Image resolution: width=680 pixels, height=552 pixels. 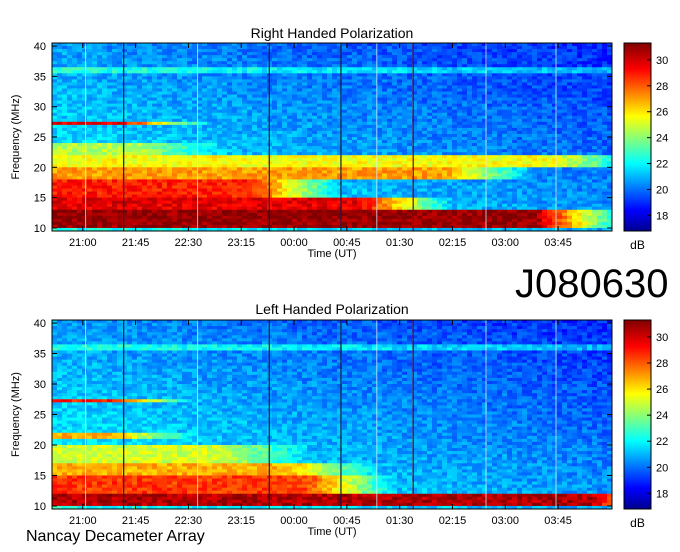 What do you see at coordinates (331, 309) in the screenshot?
I see `panel-title: Left Handed Polarization` at bounding box center [331, 309].